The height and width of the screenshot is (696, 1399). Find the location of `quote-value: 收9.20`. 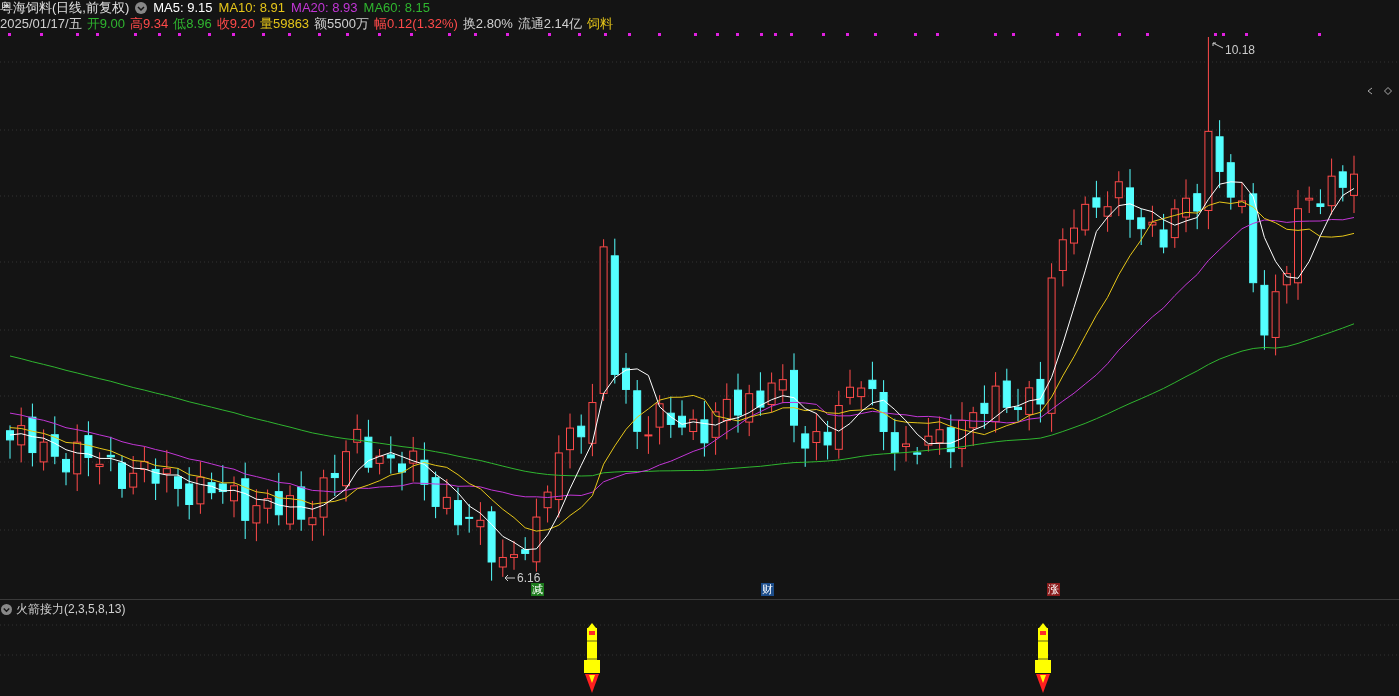

quote-value: 收9.20 is located at coordinates (235, 24).